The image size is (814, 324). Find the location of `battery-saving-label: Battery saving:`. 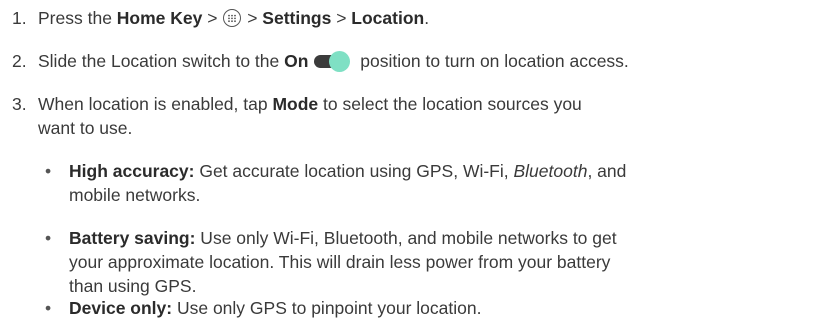

battery-saving-label: Battery saving: is located at coordinates (132, 238).